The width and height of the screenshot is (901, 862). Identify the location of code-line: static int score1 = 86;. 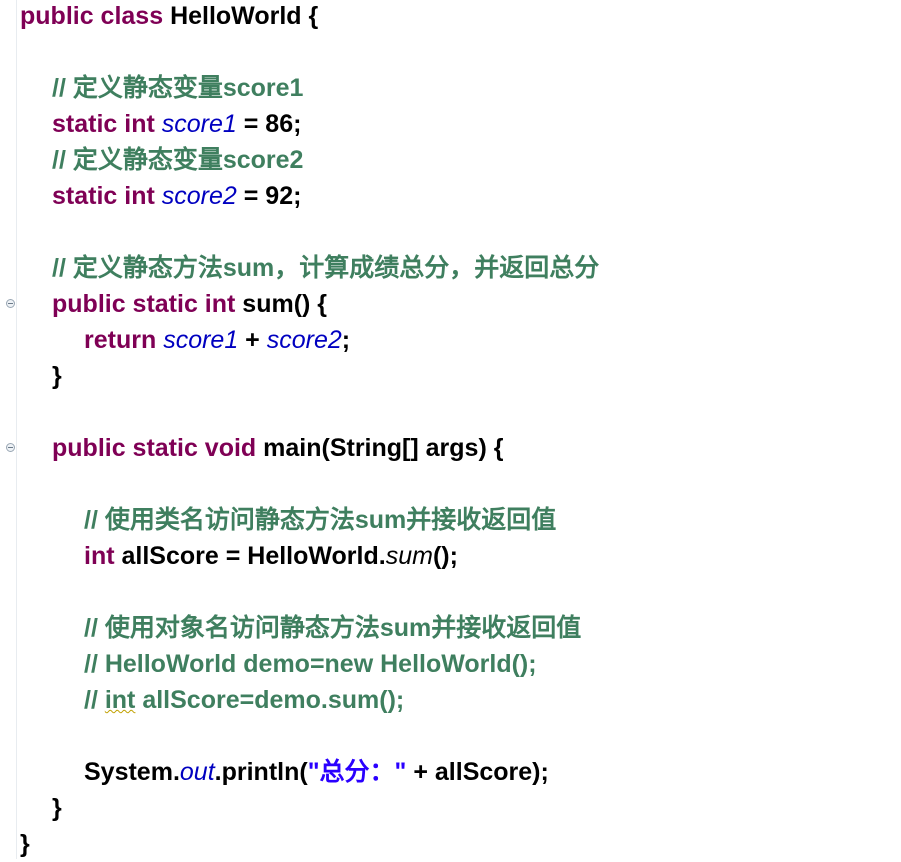
(309, 124).